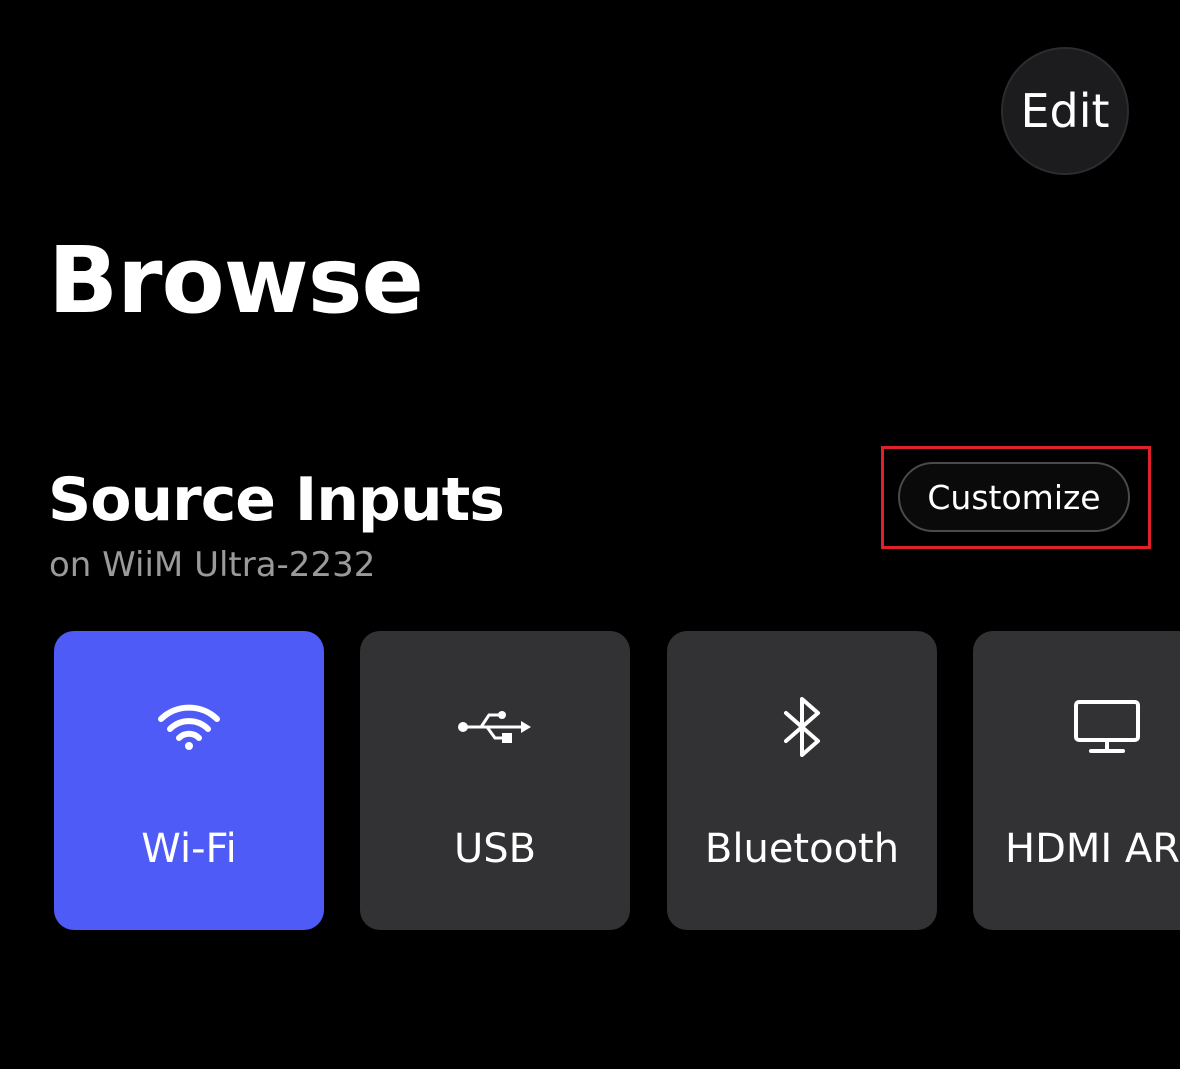  I want to click on bluetooth-icon, so click(802, 727).